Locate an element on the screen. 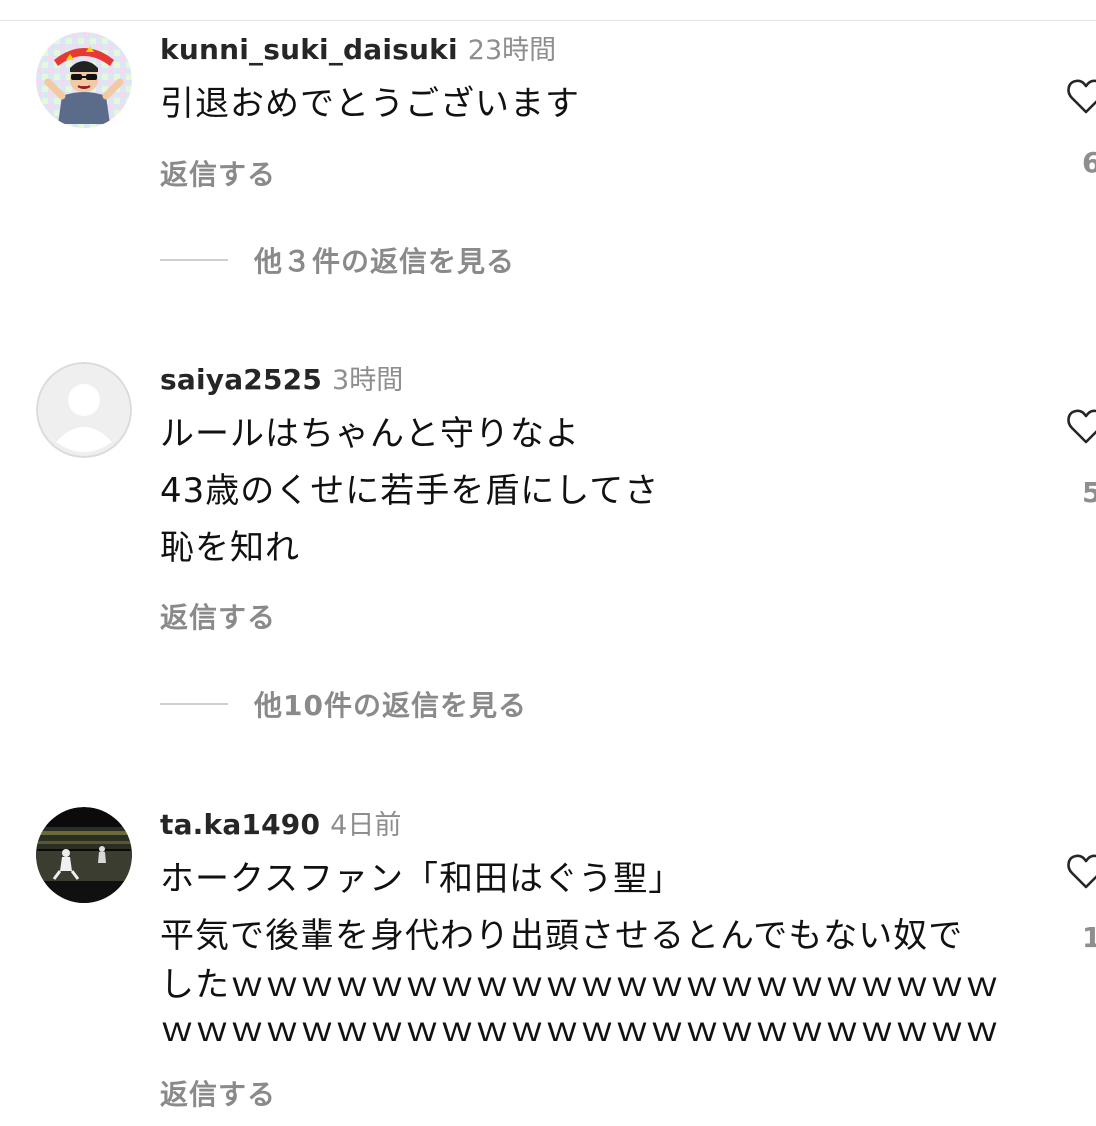 The image size is (1096, 1126). like-count: 1 is located at coordinates (1089, 937).